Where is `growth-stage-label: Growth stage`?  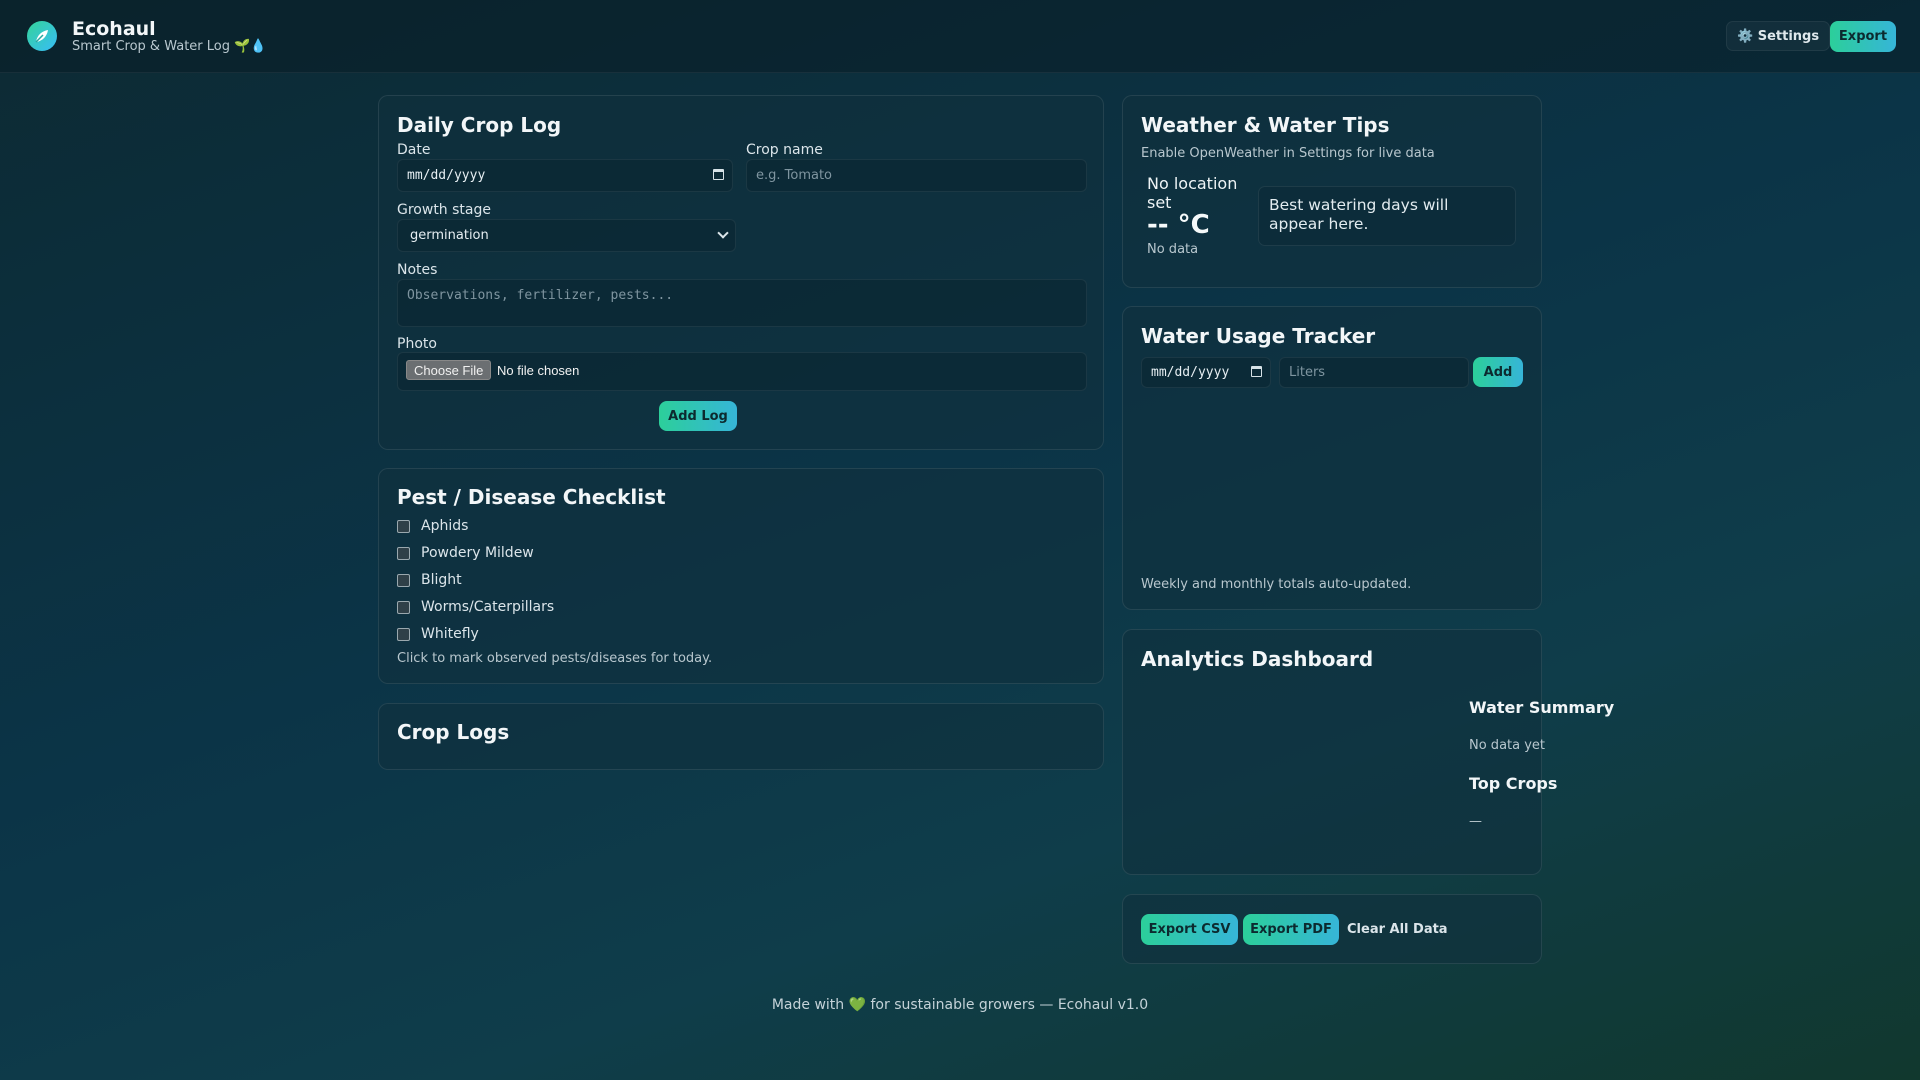 growth-stage-label: Growth stage is located at coordinates (444, 210).